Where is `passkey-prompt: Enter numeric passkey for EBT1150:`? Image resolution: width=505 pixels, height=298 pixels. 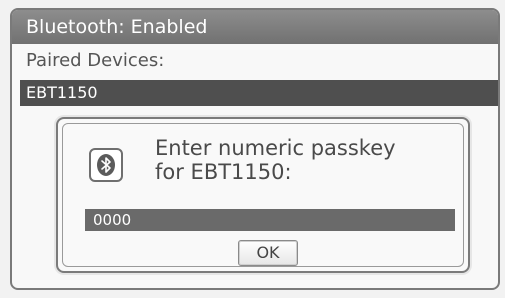
passkey-prompt: Enter numeric passkey for EBT1150: is located at coordinates (275, 160).